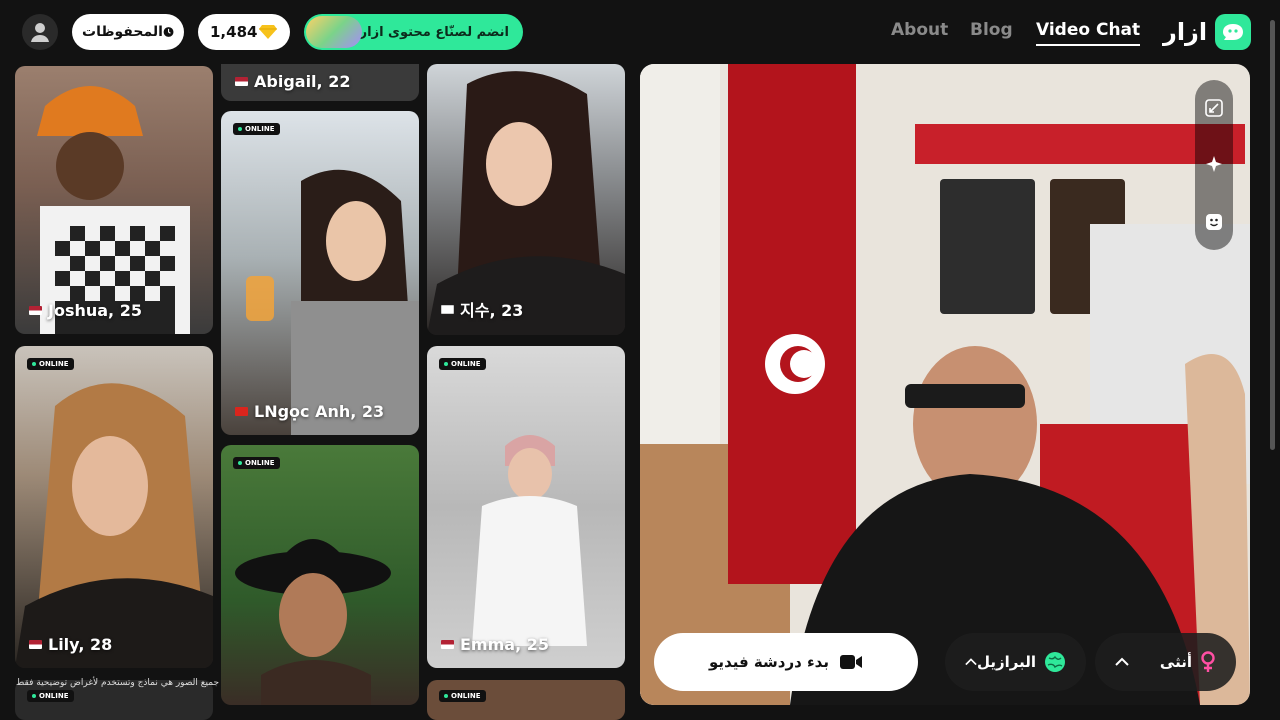 This screenshot has height=720, width=1280. I want to click on card-name: Abigail, 22, so click(302, 81).